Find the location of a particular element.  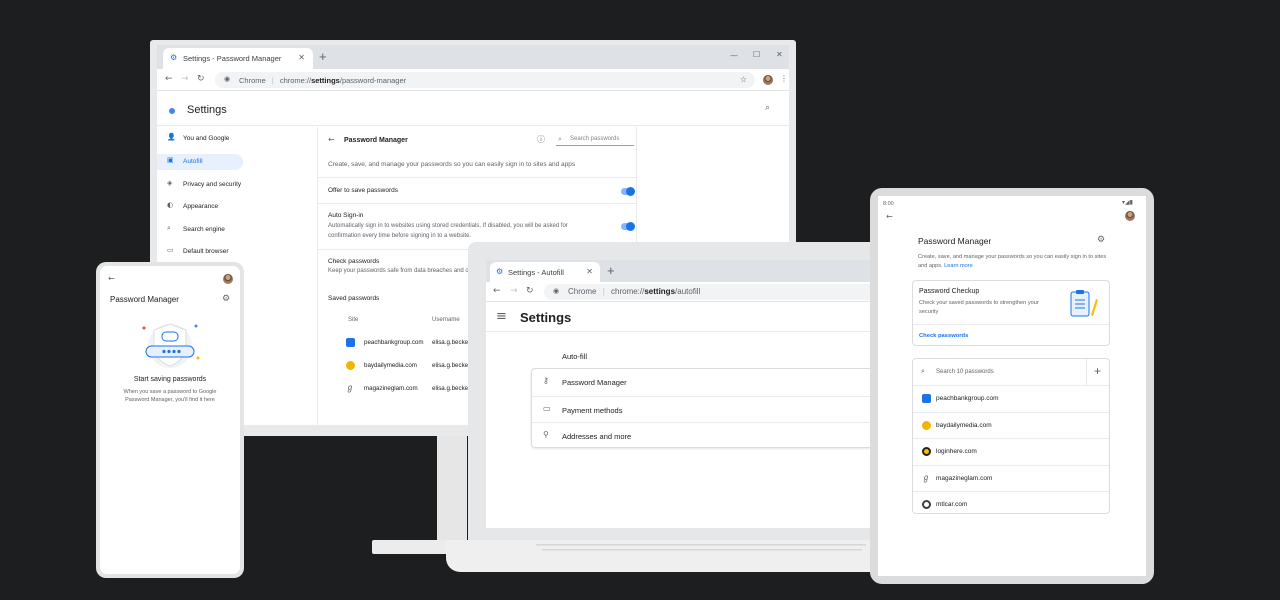

site-name: peachbankgroup.com is located at coordinates (967, 398).